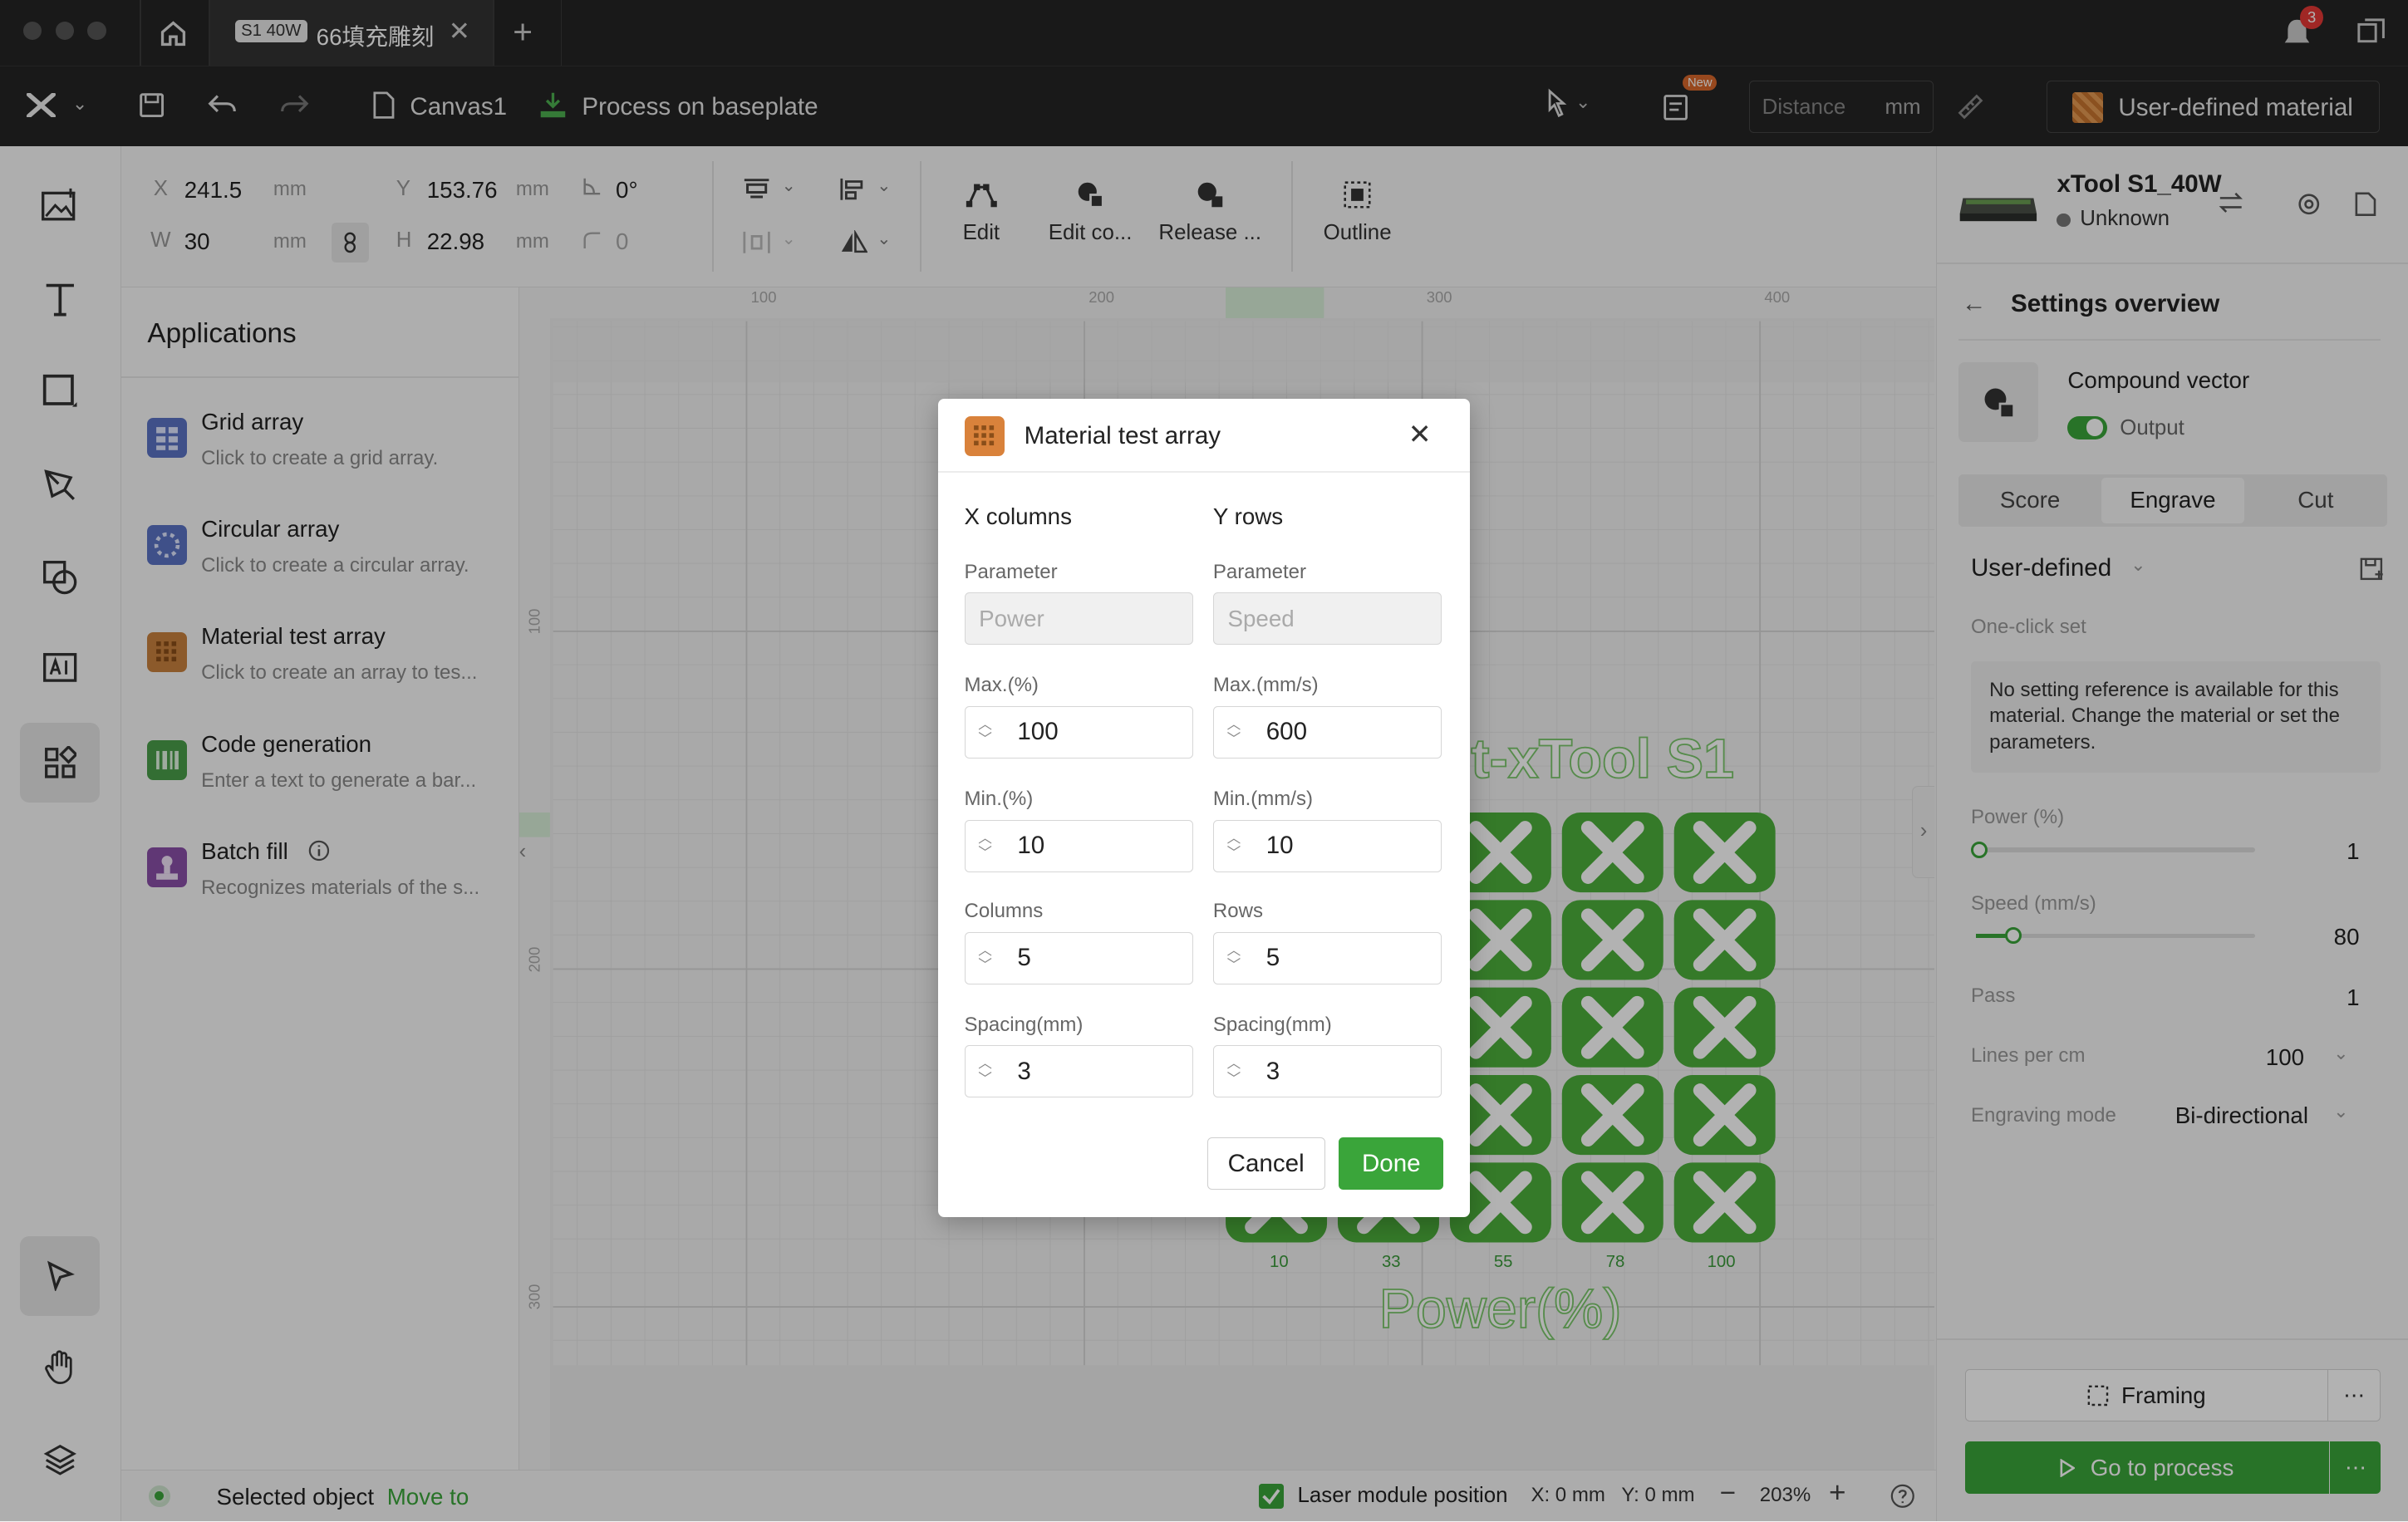 The width and height of the screenshot is (2408, 1522). I want to click on dialog-title: Material test array, so click(1122, 436).